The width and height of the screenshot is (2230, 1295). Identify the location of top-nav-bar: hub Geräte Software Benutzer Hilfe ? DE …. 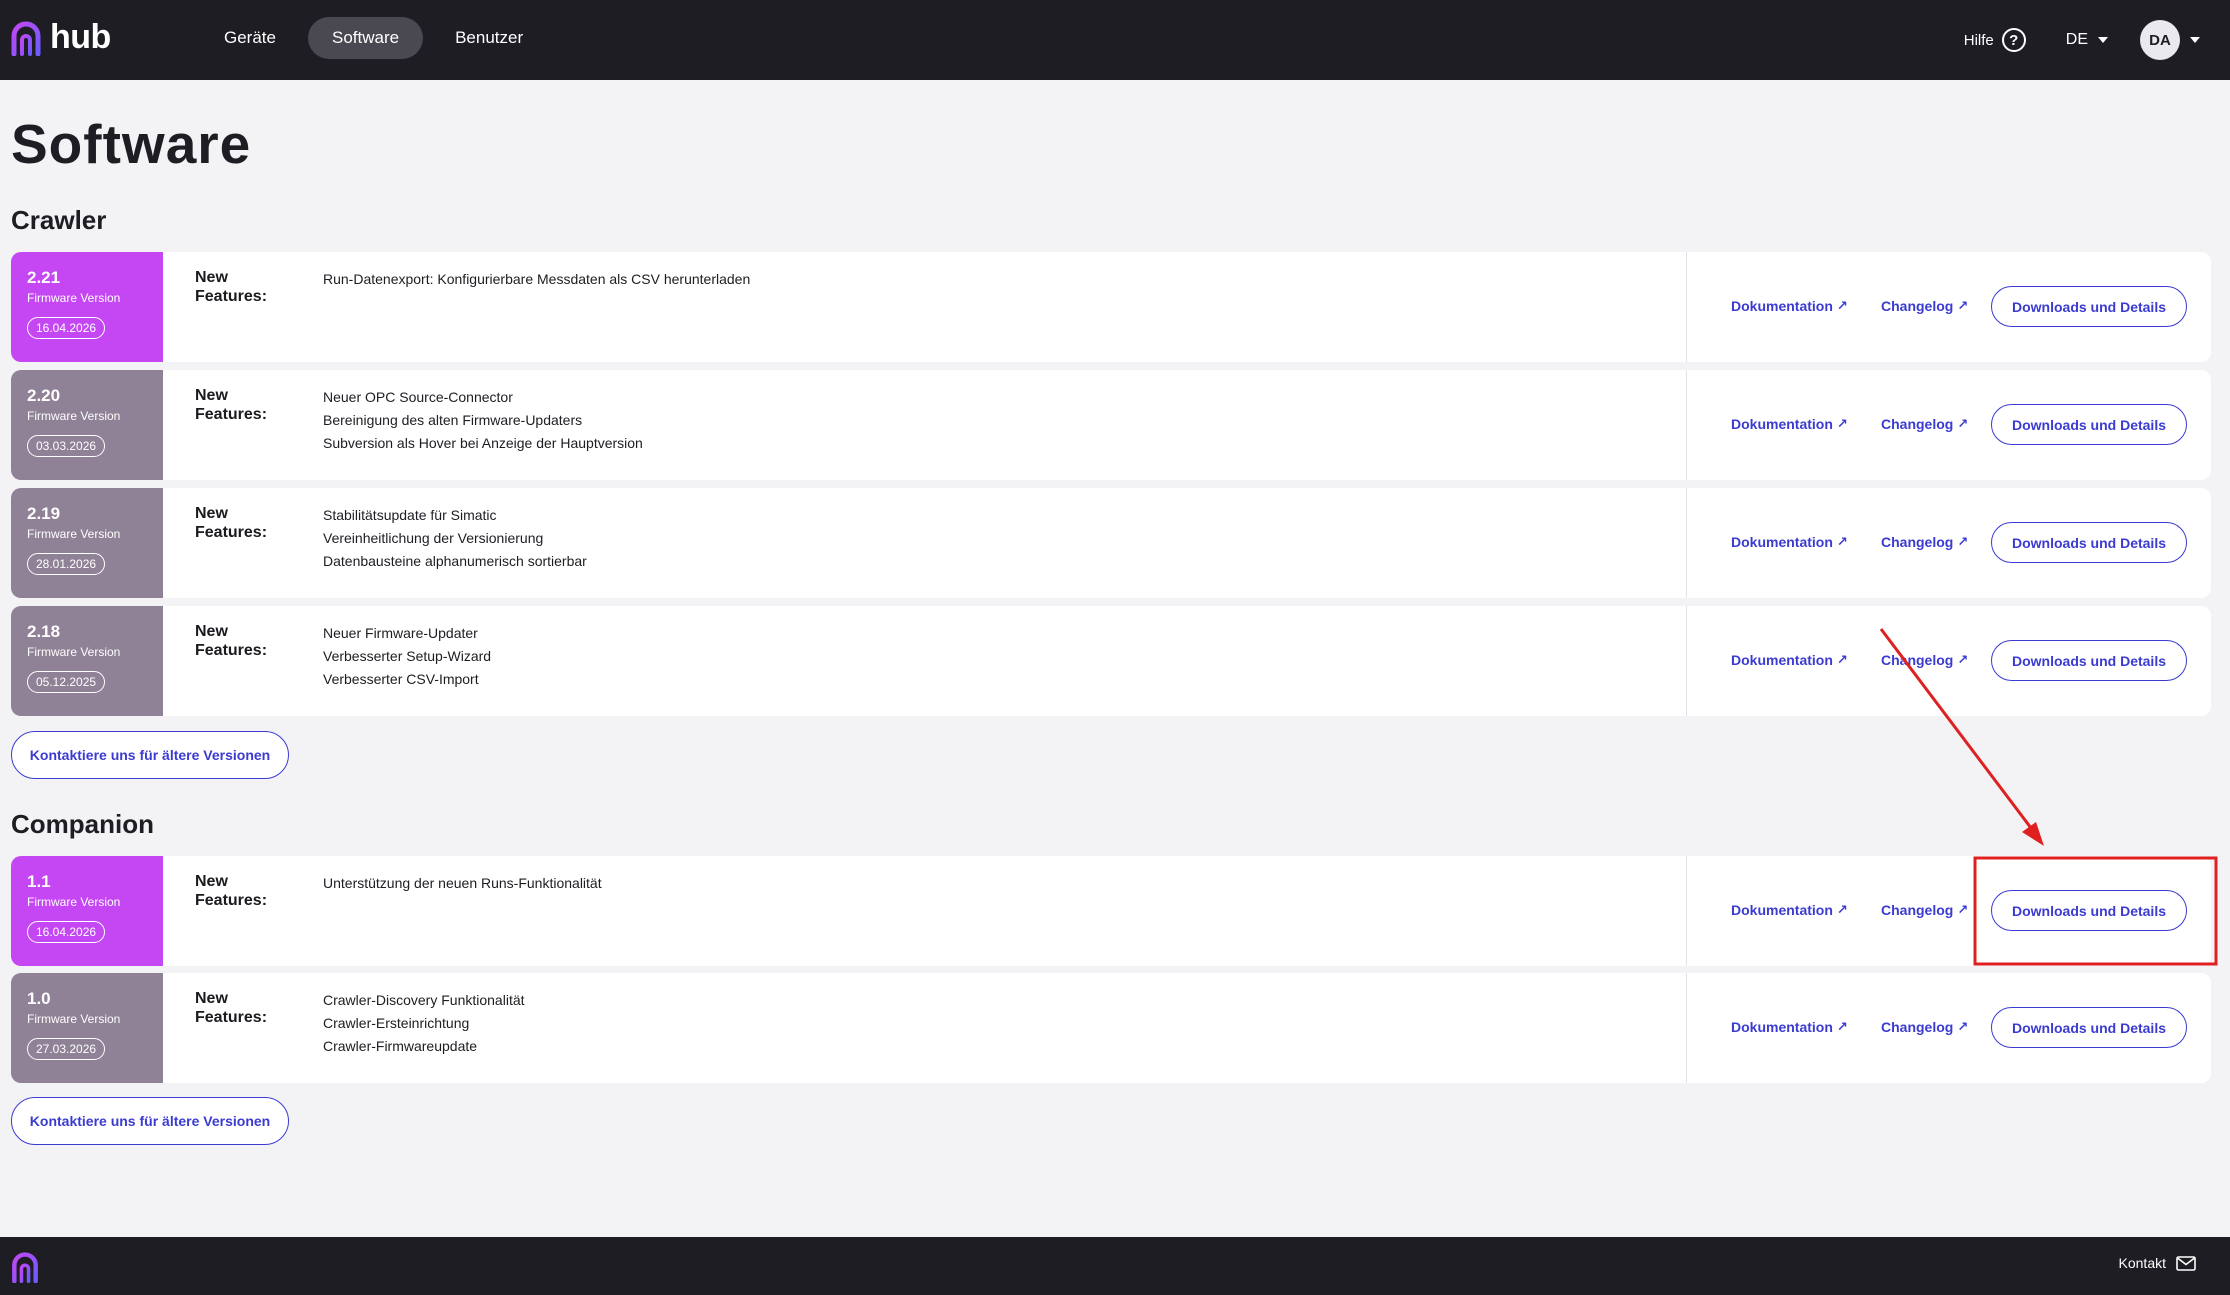
(1115, 40).